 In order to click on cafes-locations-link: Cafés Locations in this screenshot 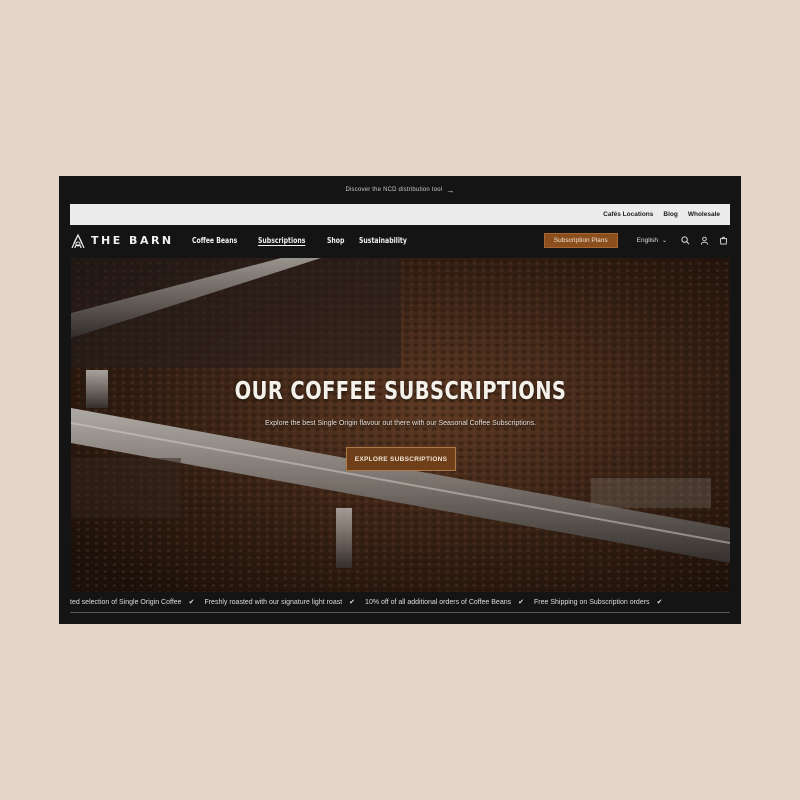, I will do `click(628, 214)`.